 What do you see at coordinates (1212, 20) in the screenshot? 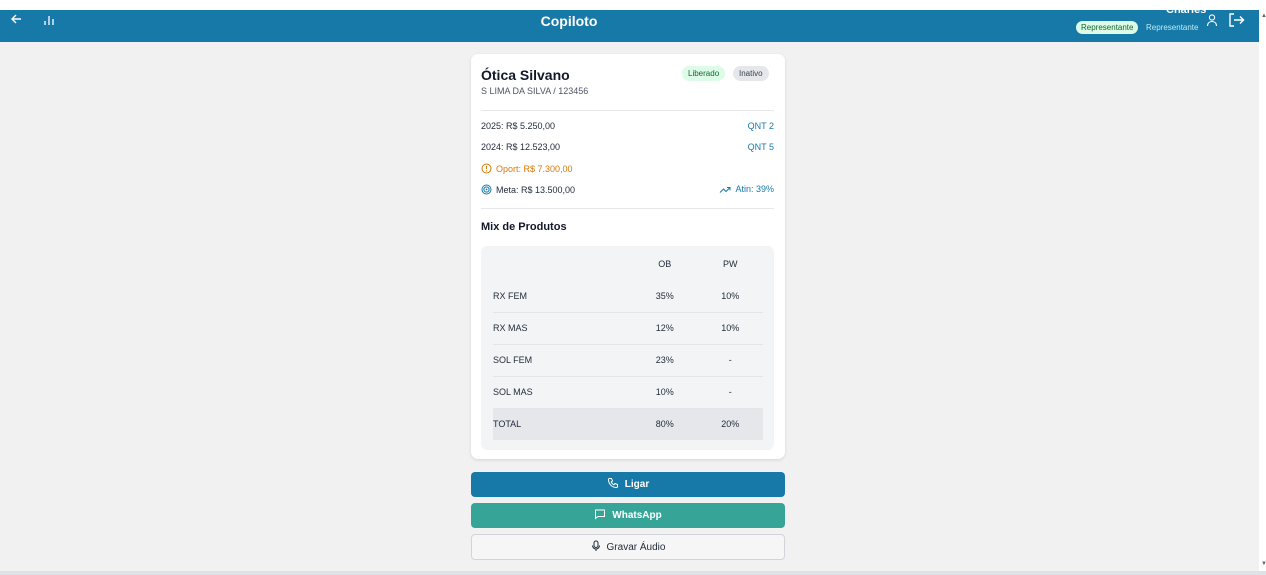
I see `user-icon` at bounding box center [1212, 20].